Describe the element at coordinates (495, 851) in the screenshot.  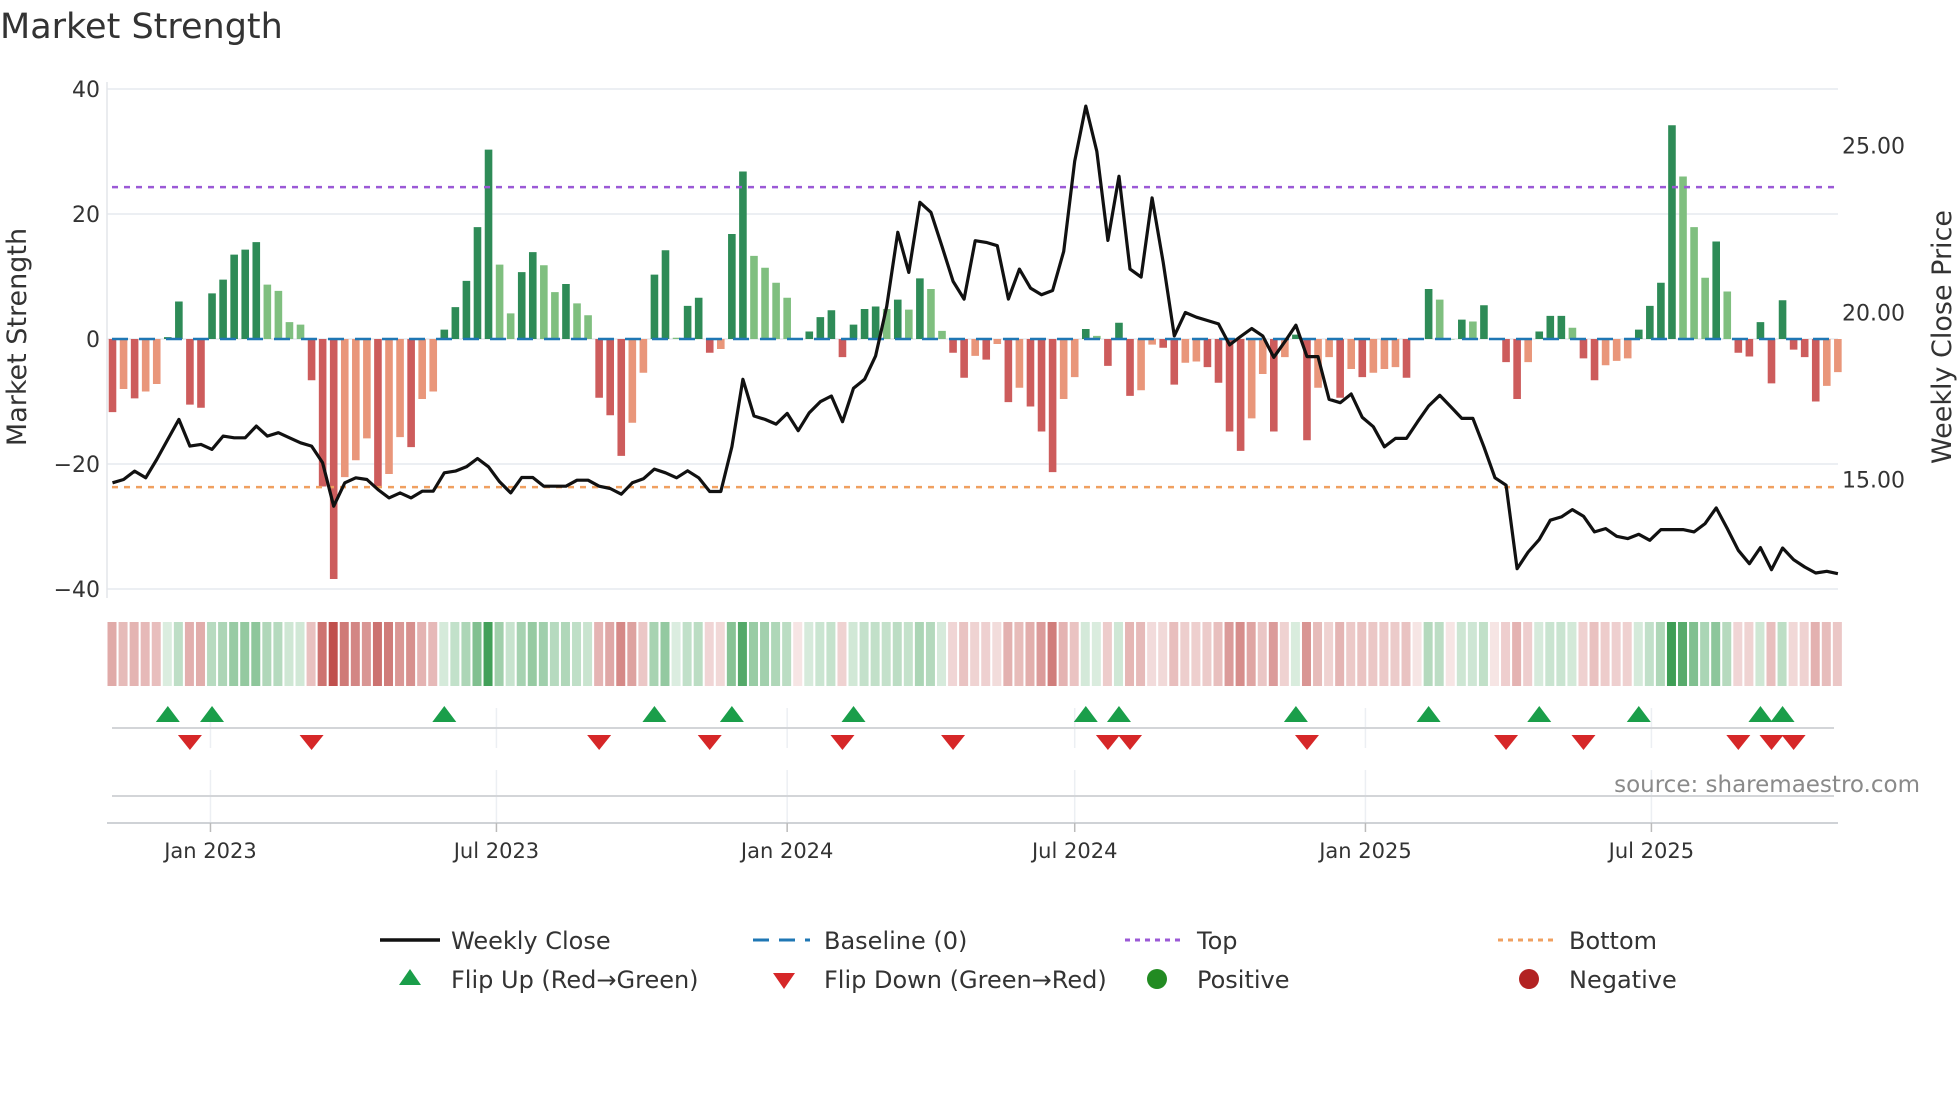
I see `x-tick-label: Jul 2023` at that location.